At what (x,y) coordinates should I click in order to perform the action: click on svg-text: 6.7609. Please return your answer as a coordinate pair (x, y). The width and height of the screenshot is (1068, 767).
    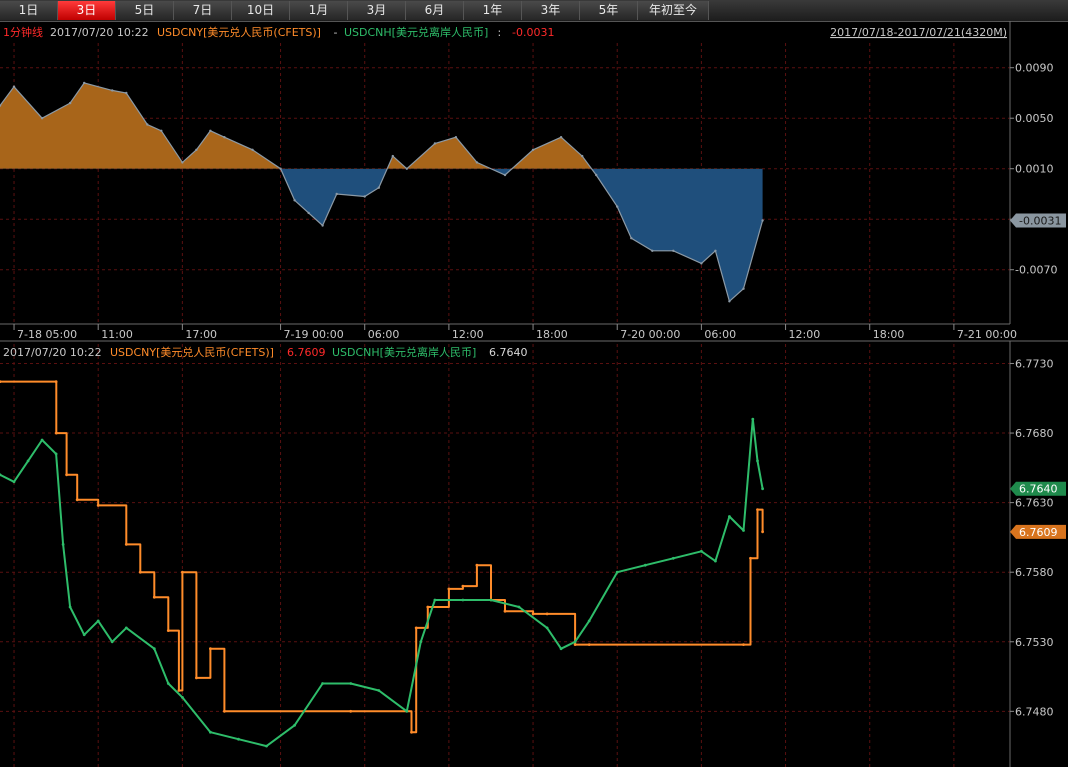
    Looking at the image, I should click on (1038, 532).